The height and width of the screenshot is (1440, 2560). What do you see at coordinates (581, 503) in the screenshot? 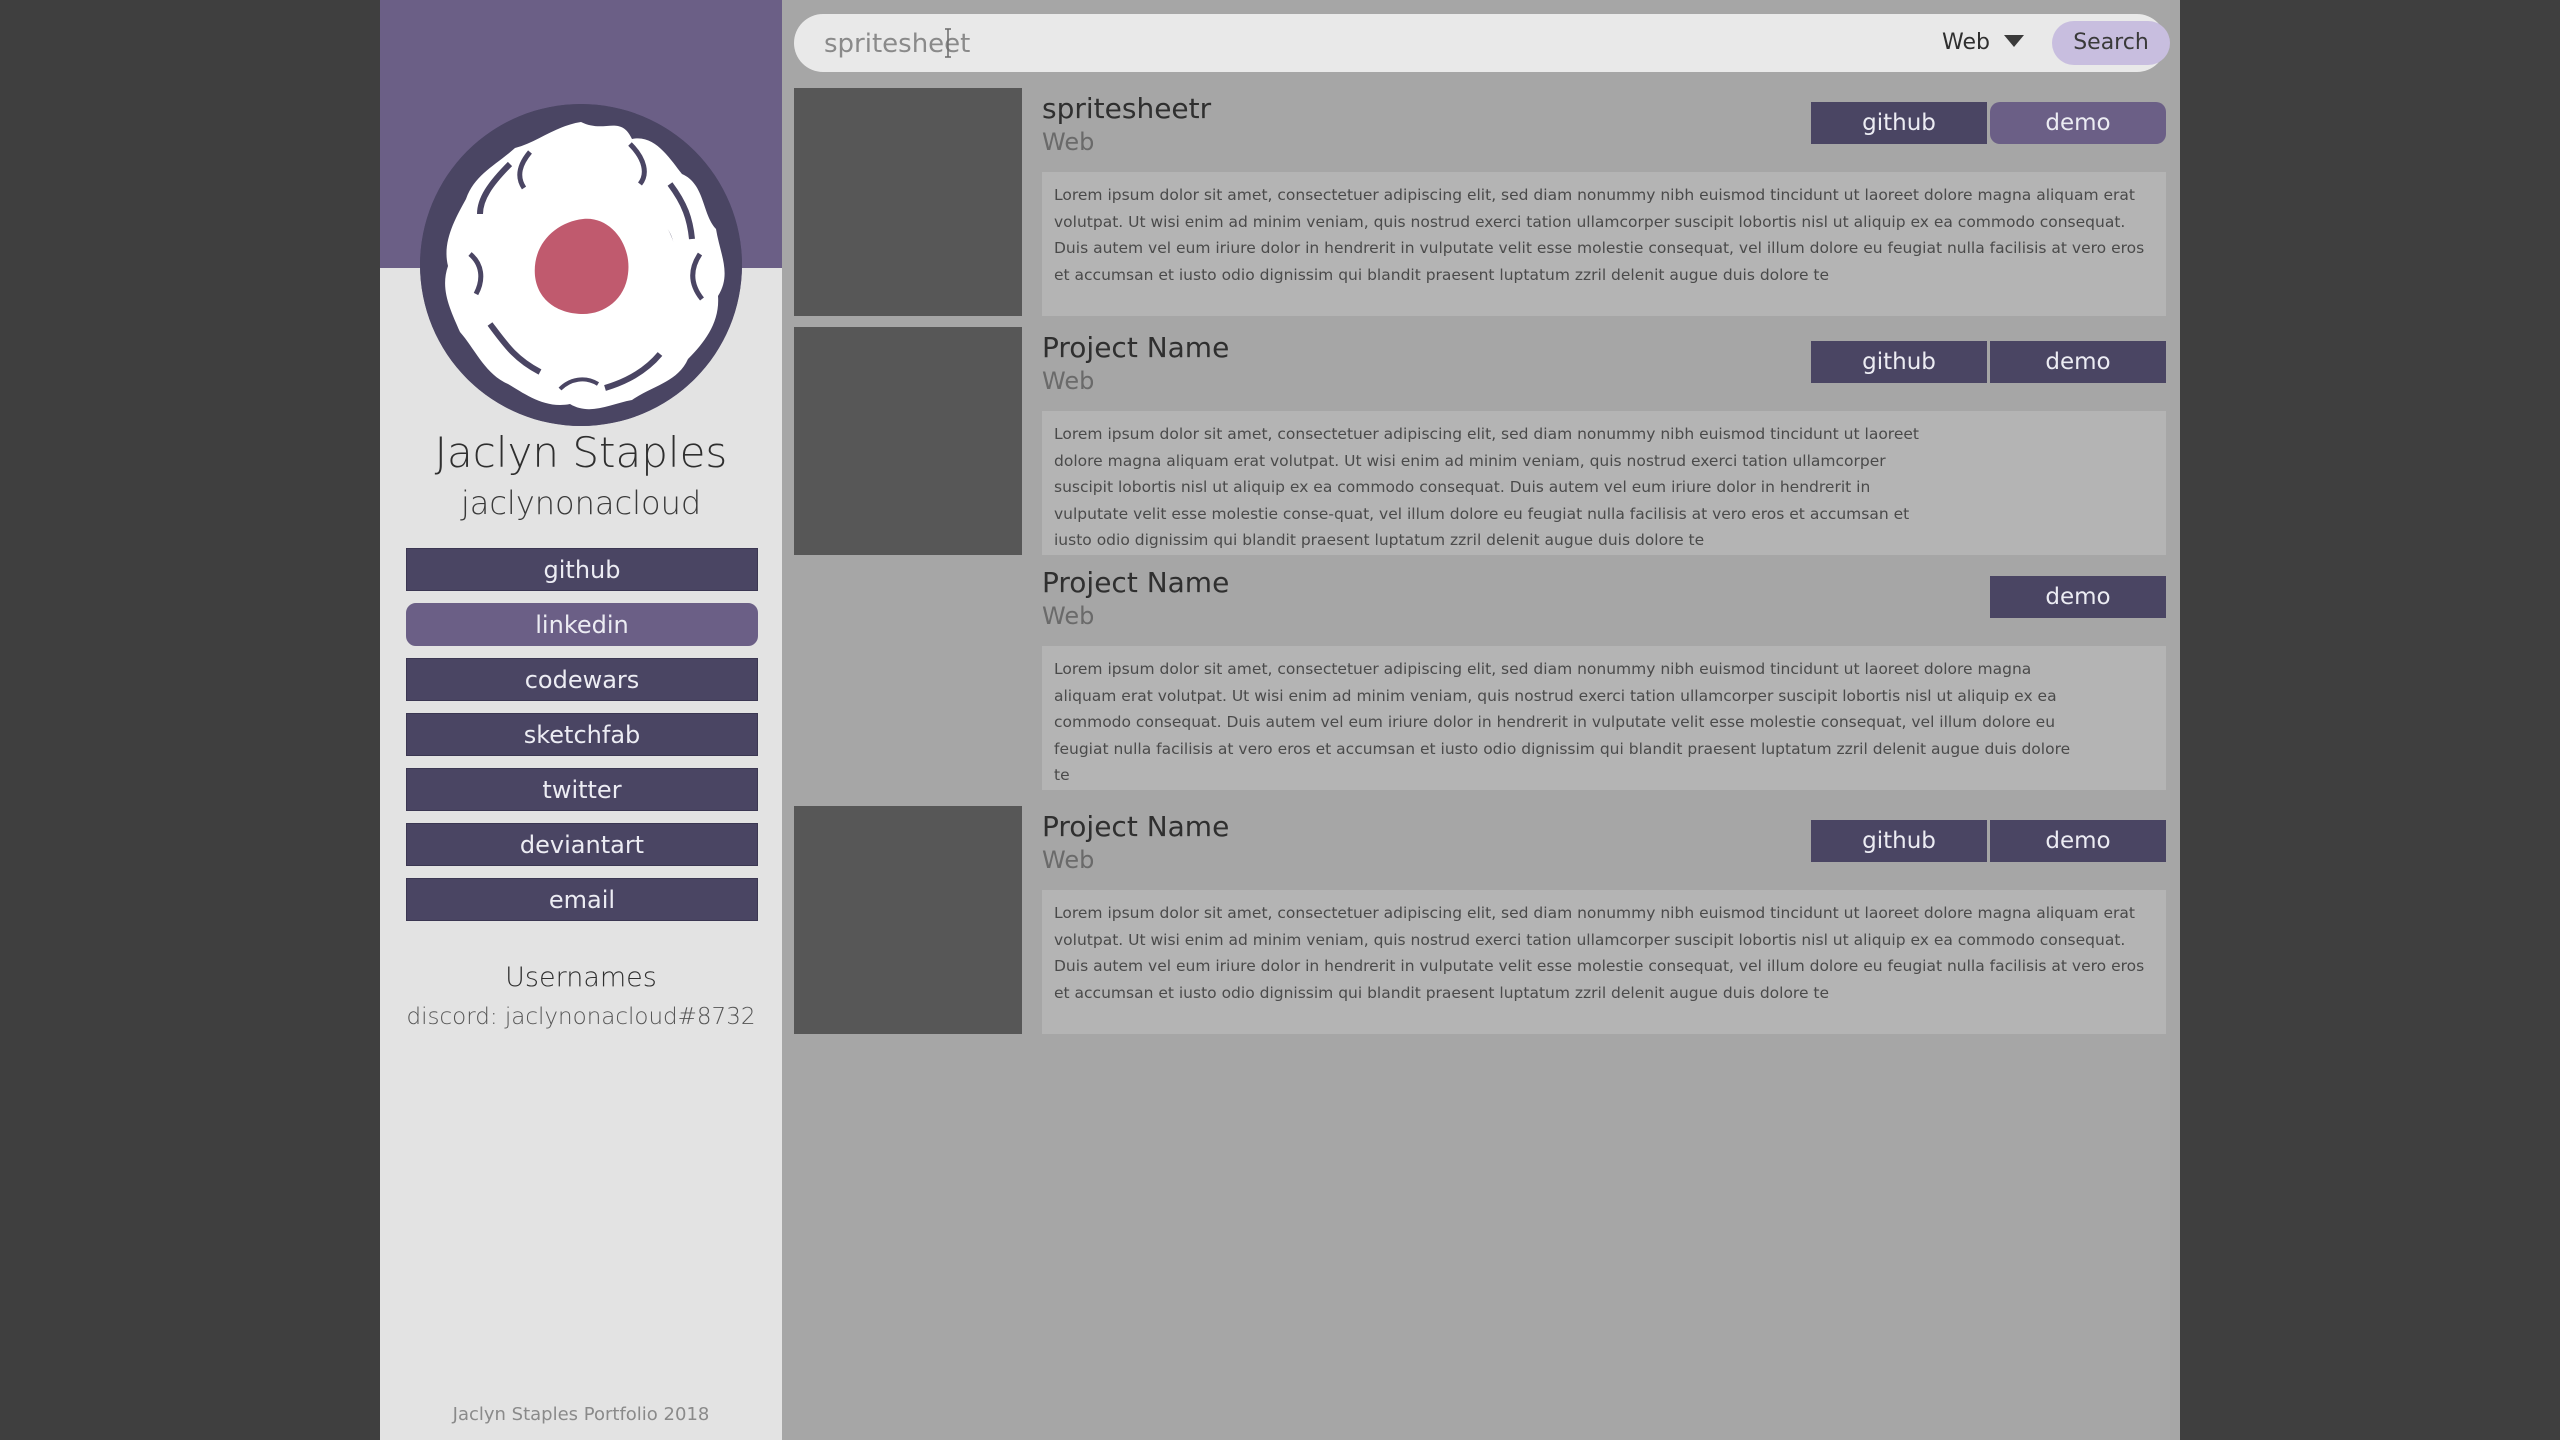
I see `profile-handle: jaclynonacloud` at bounding box center [581, 503].